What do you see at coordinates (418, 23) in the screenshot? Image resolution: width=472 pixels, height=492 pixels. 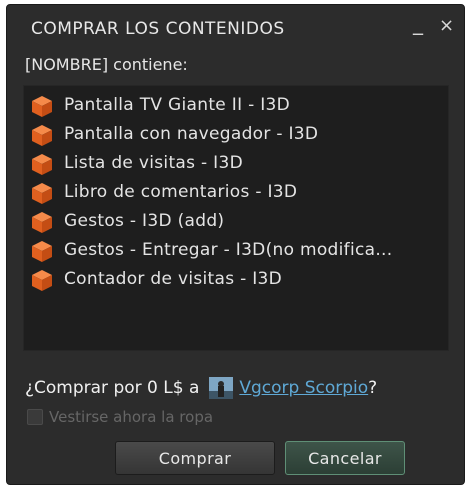 I see `minimize-icon: _` at bounding box center [418, 23].